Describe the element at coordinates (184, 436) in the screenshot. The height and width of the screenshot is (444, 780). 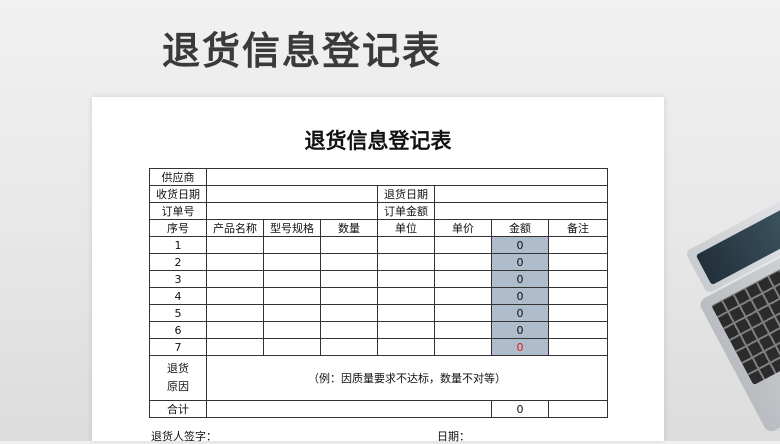
I see `signature-label: 退货人签字：` at that location.